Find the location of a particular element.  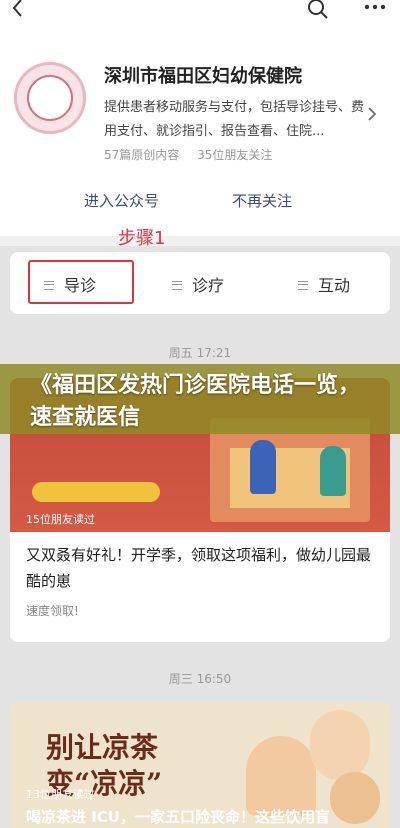

account-menu-bar: 导诊 诊疗 互动 is located at coordinates (200, 283).